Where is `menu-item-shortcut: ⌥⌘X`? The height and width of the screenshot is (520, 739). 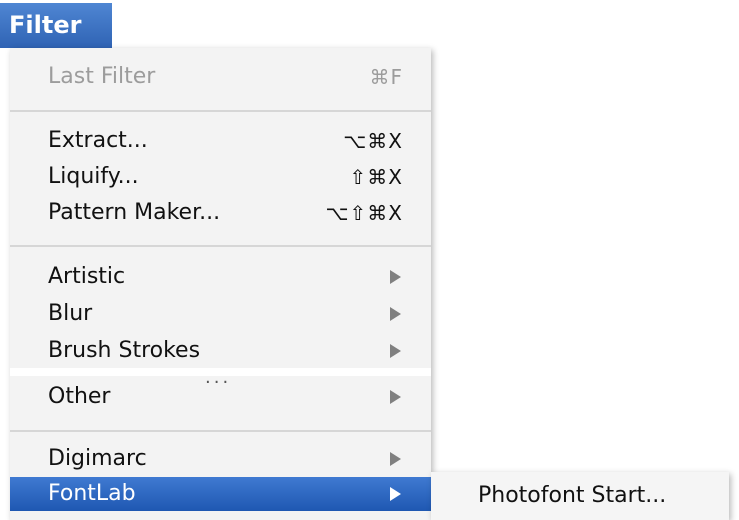
menu-item-shortcut: ⌥⌘X is located at coordinates (373, 141).